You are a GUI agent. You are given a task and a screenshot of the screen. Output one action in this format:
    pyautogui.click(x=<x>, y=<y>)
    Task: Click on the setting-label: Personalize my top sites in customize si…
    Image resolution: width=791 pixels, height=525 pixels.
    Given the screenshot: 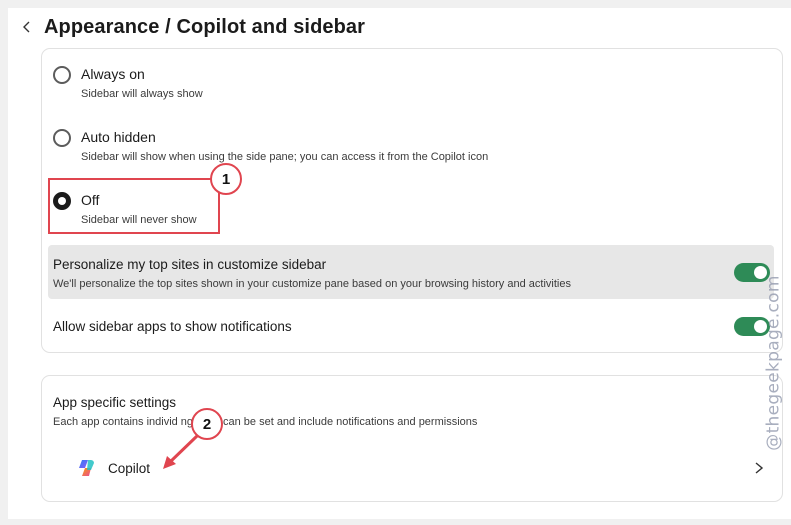 What is the action you would take?
    pyautogui.click(x=190, y=264)
    